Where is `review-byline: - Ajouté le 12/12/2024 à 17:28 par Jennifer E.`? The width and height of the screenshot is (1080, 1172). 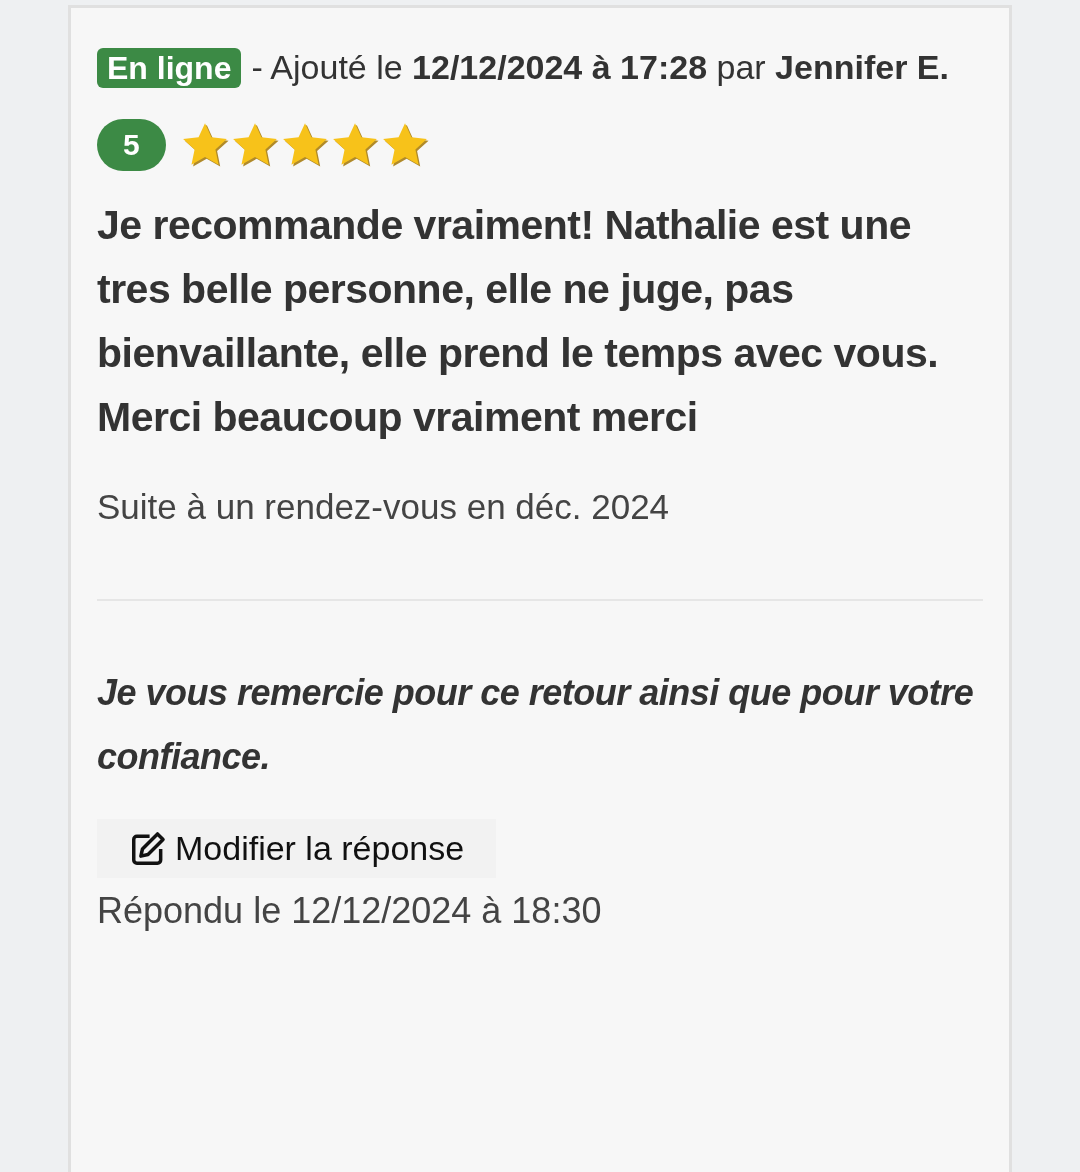
review-byline: - Ajouté le 12/12/2024 à 17:28 par Jennifer E. is located at coordinates (600, 67).